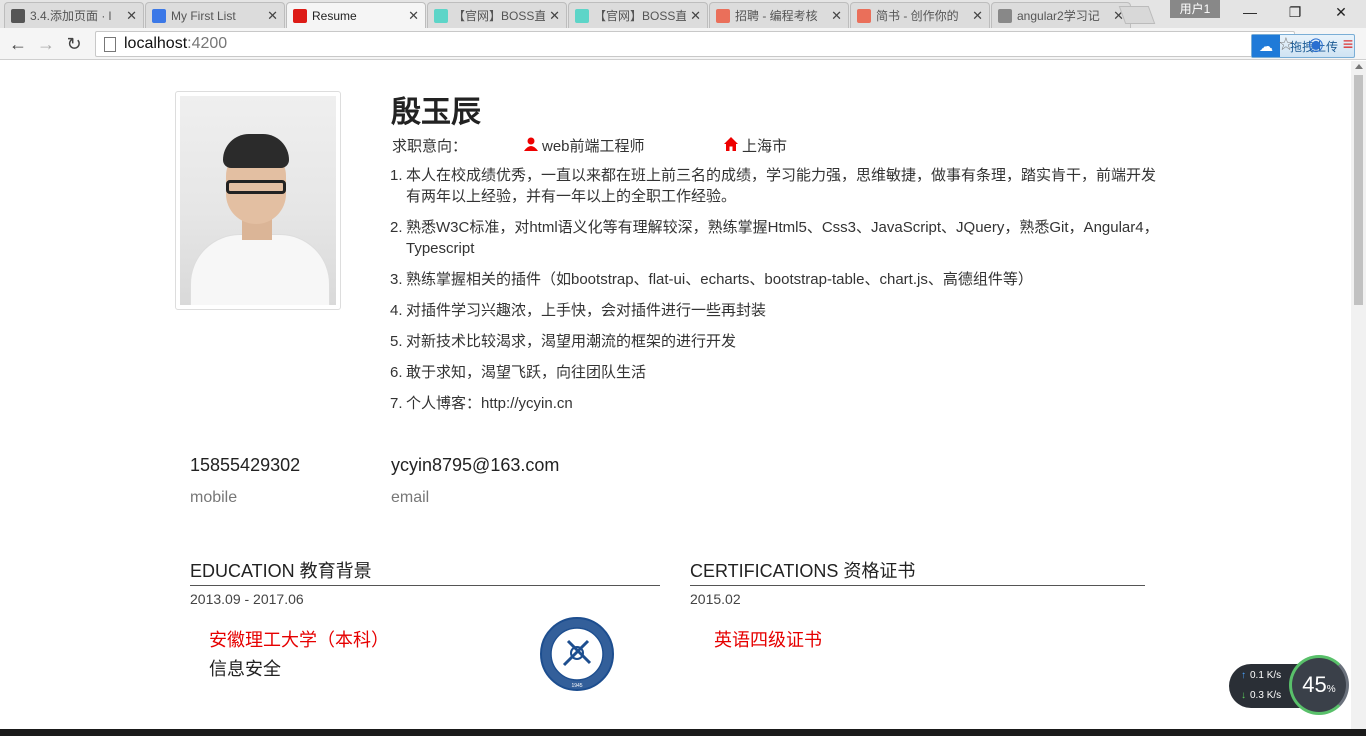 The width and height of the screenshot is (1366, 736). I want to click on tab-title: My First List, so click(203, 15).